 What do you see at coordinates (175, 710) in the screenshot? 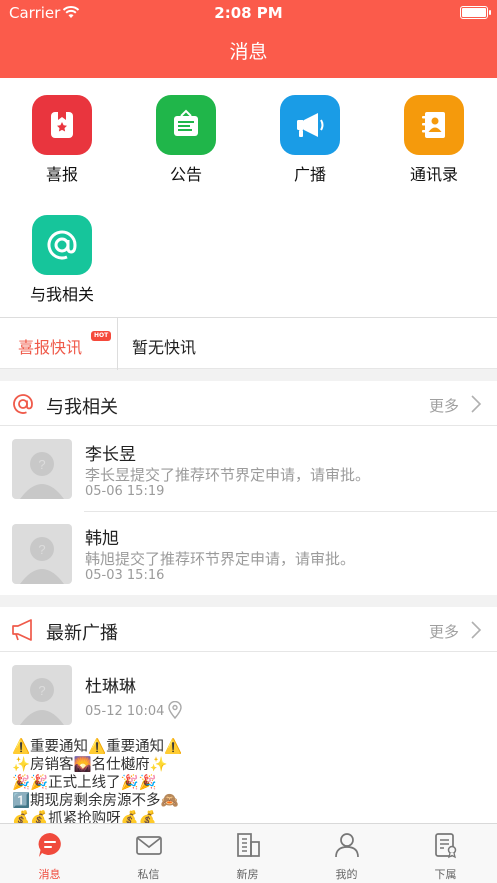
I see `location-pin-icon` at bounding box center [175, 710].